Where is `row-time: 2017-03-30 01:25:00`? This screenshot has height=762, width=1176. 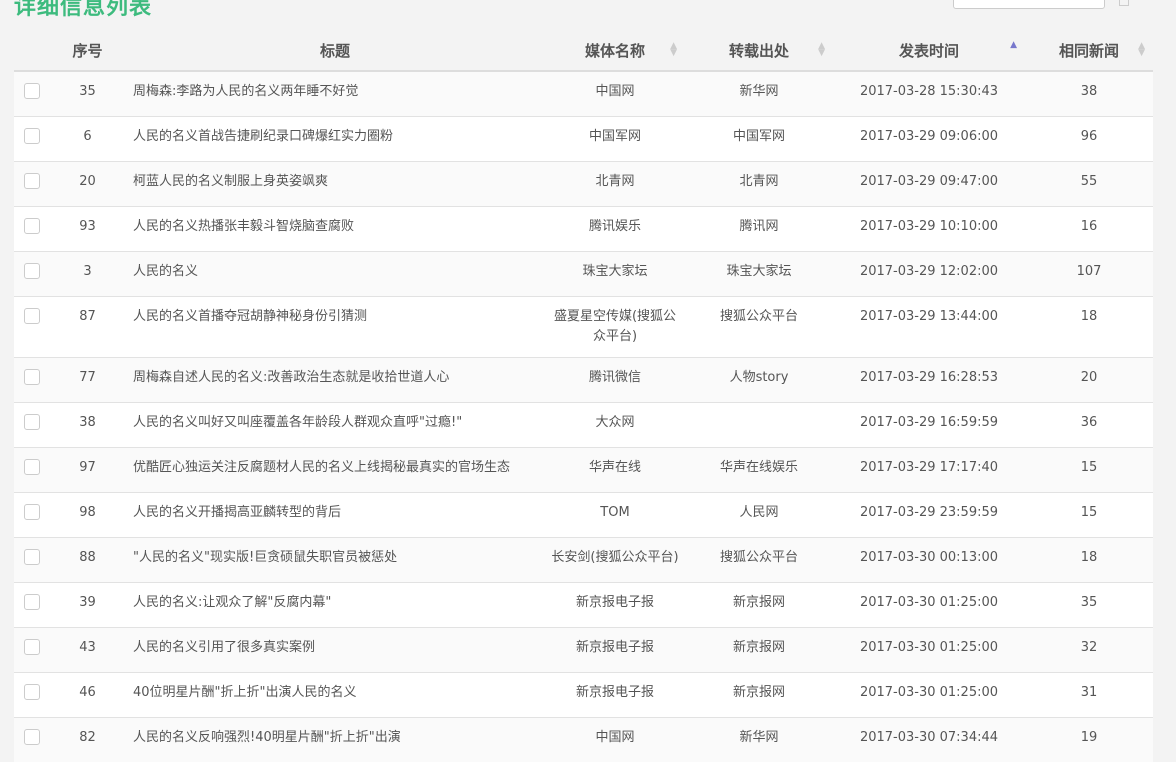
row-time: 2017-03-30 01:25:00 is located at coordinates (929, 650).